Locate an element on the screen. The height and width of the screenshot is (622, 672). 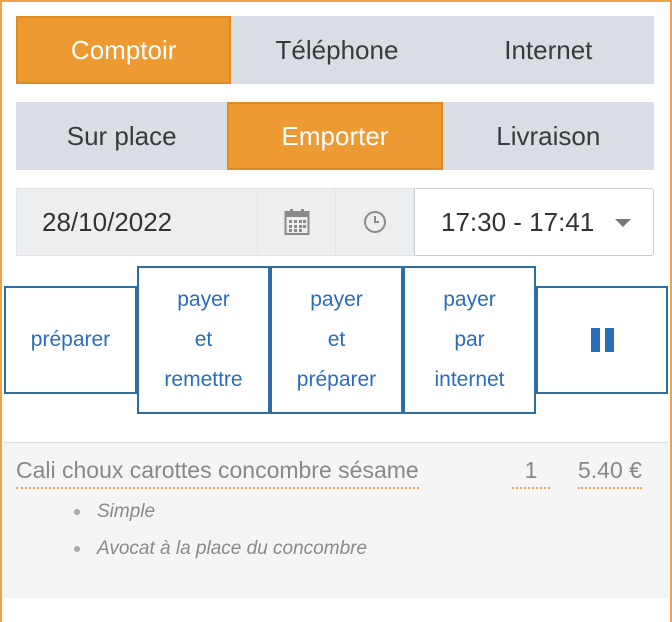
pay-and-remit-button: payer et remettre is located at coordinates (203, 340).